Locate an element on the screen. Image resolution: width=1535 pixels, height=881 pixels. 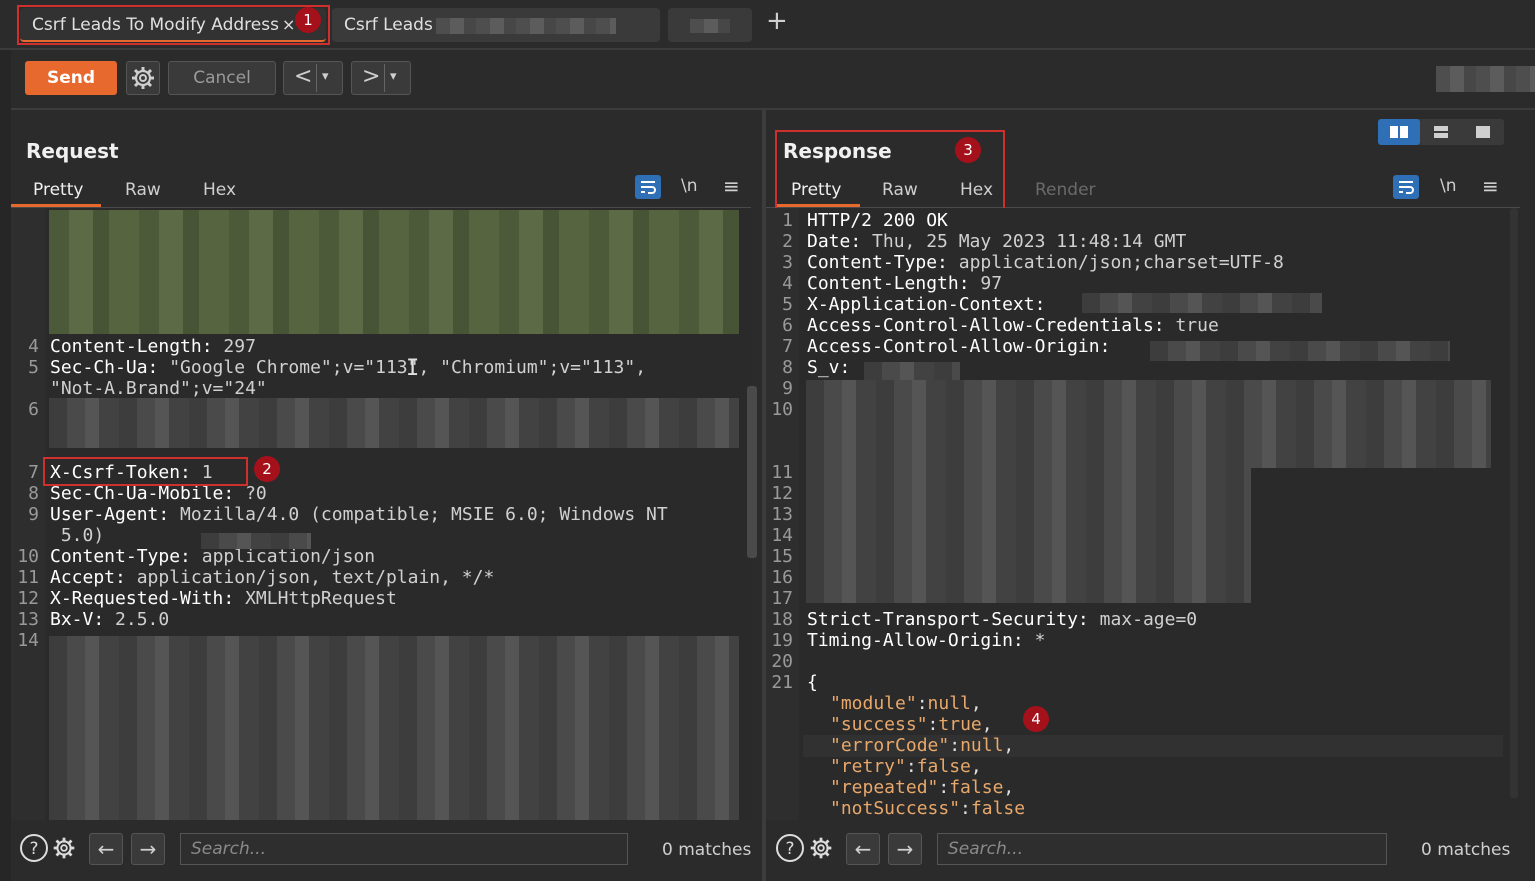
forward-button: > ▾ is located at coordinates (381, 78).